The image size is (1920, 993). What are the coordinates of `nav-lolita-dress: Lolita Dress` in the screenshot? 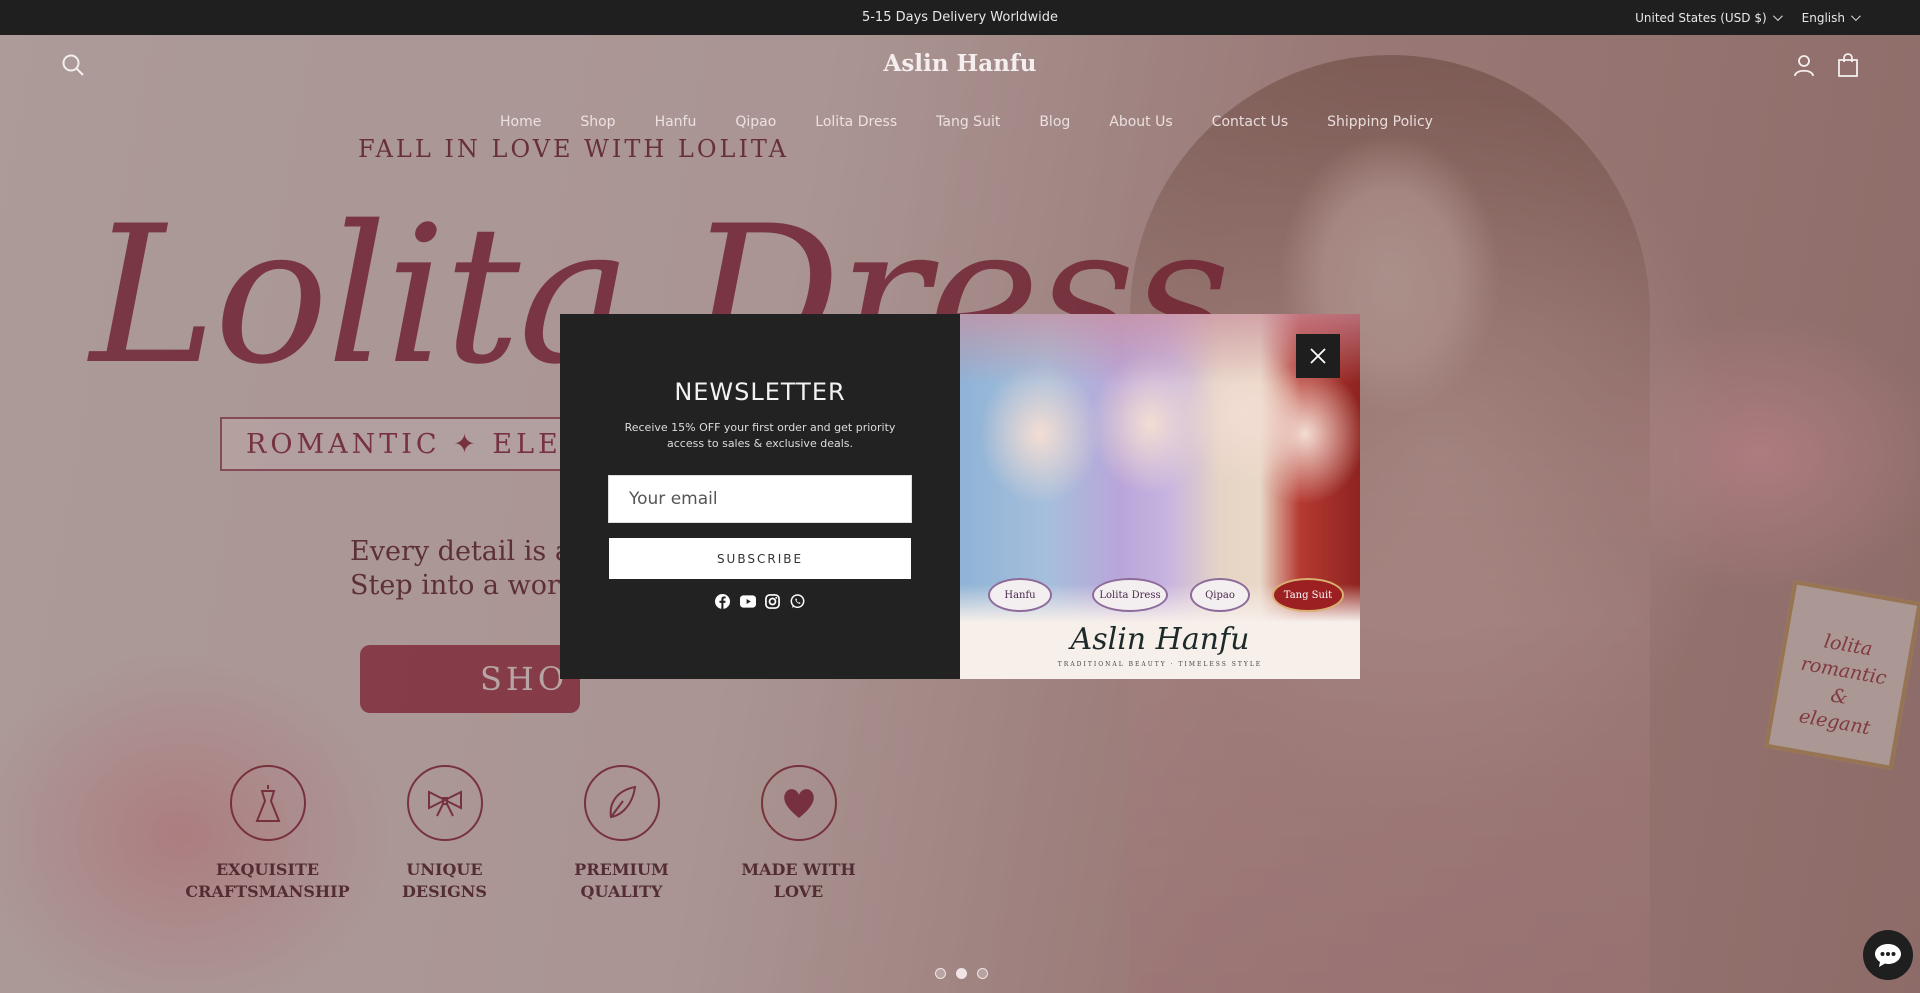 It's located at (856, 122).